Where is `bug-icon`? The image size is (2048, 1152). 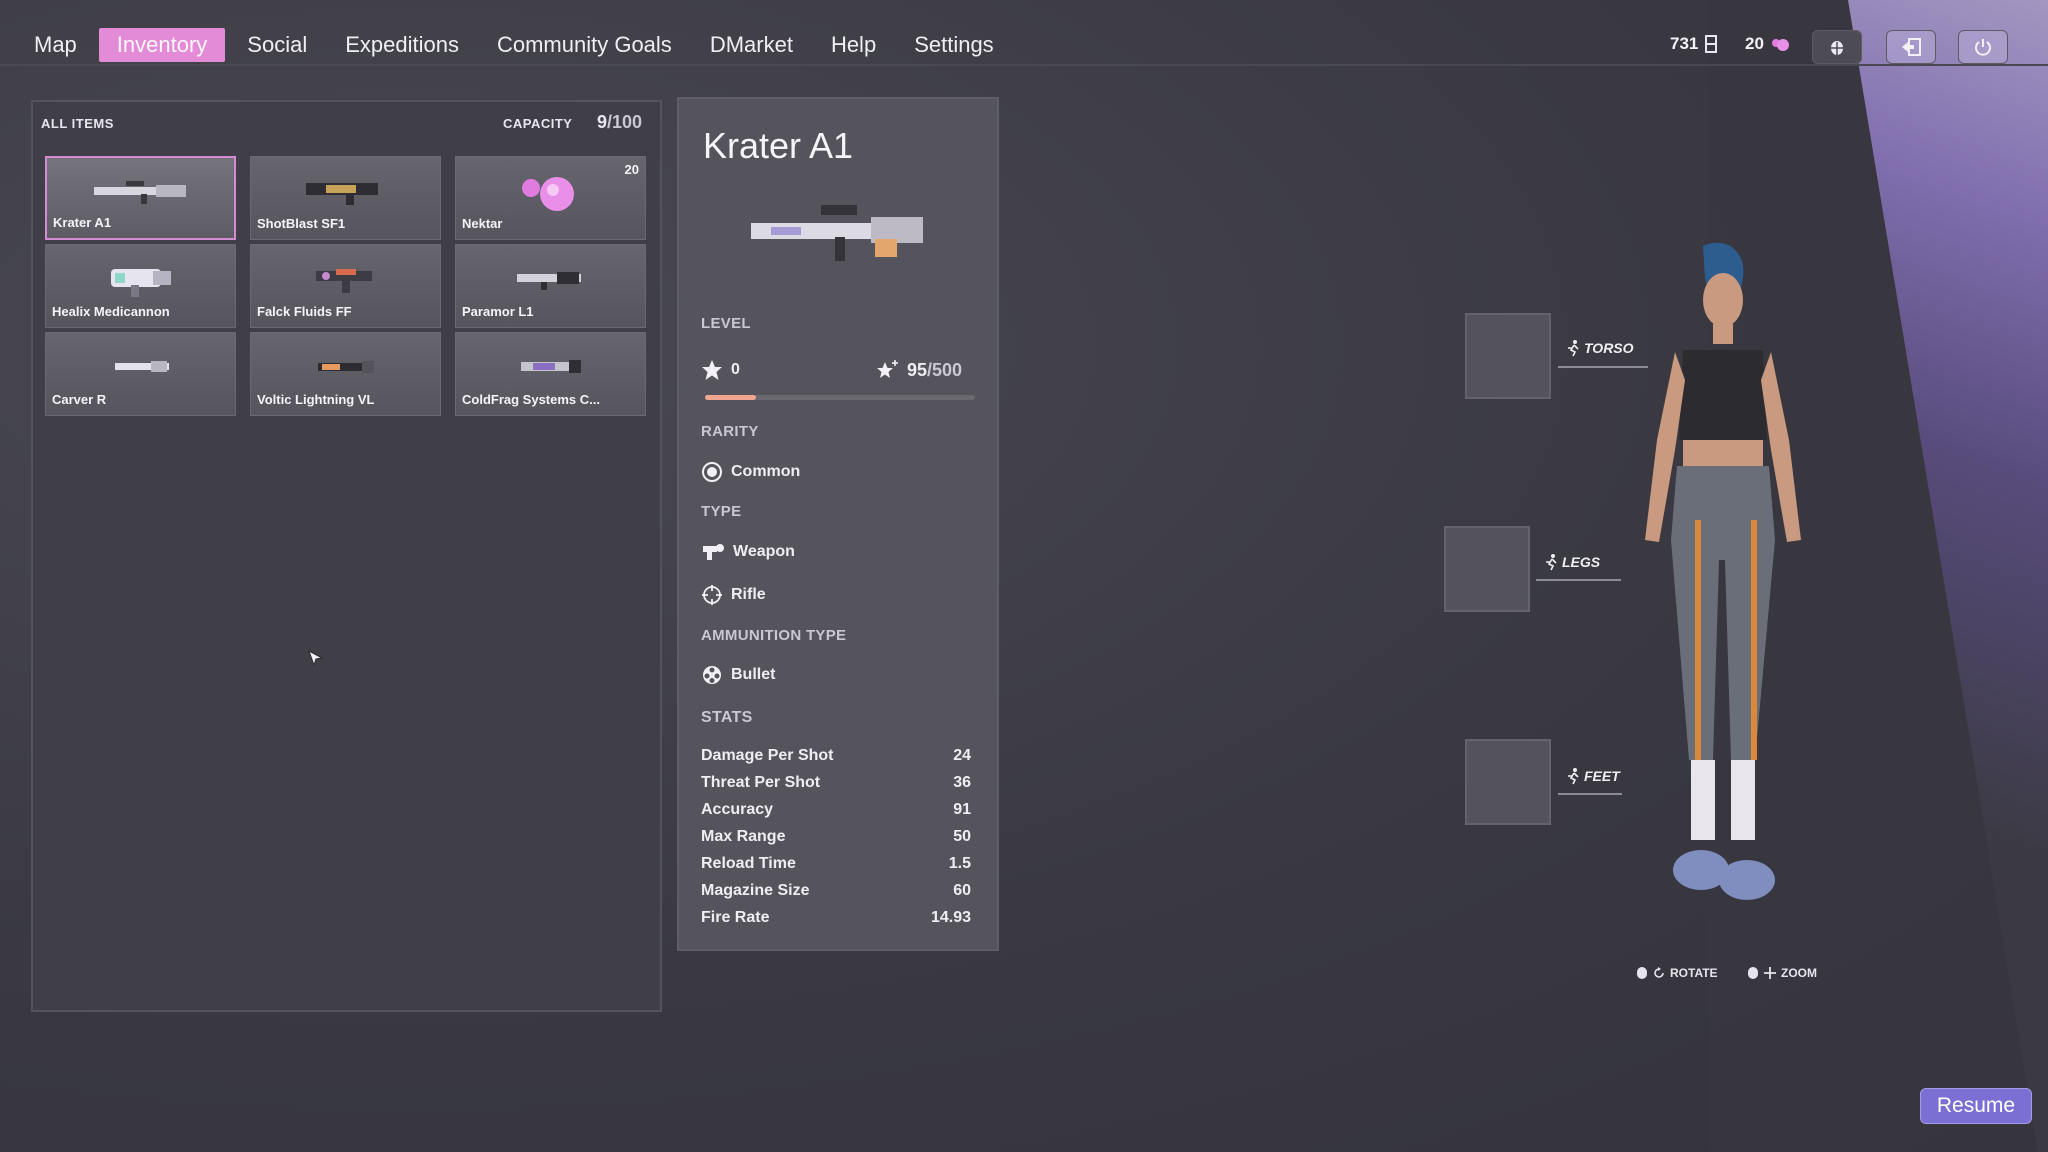
bug-icon is located at coordinates (1837, 48).